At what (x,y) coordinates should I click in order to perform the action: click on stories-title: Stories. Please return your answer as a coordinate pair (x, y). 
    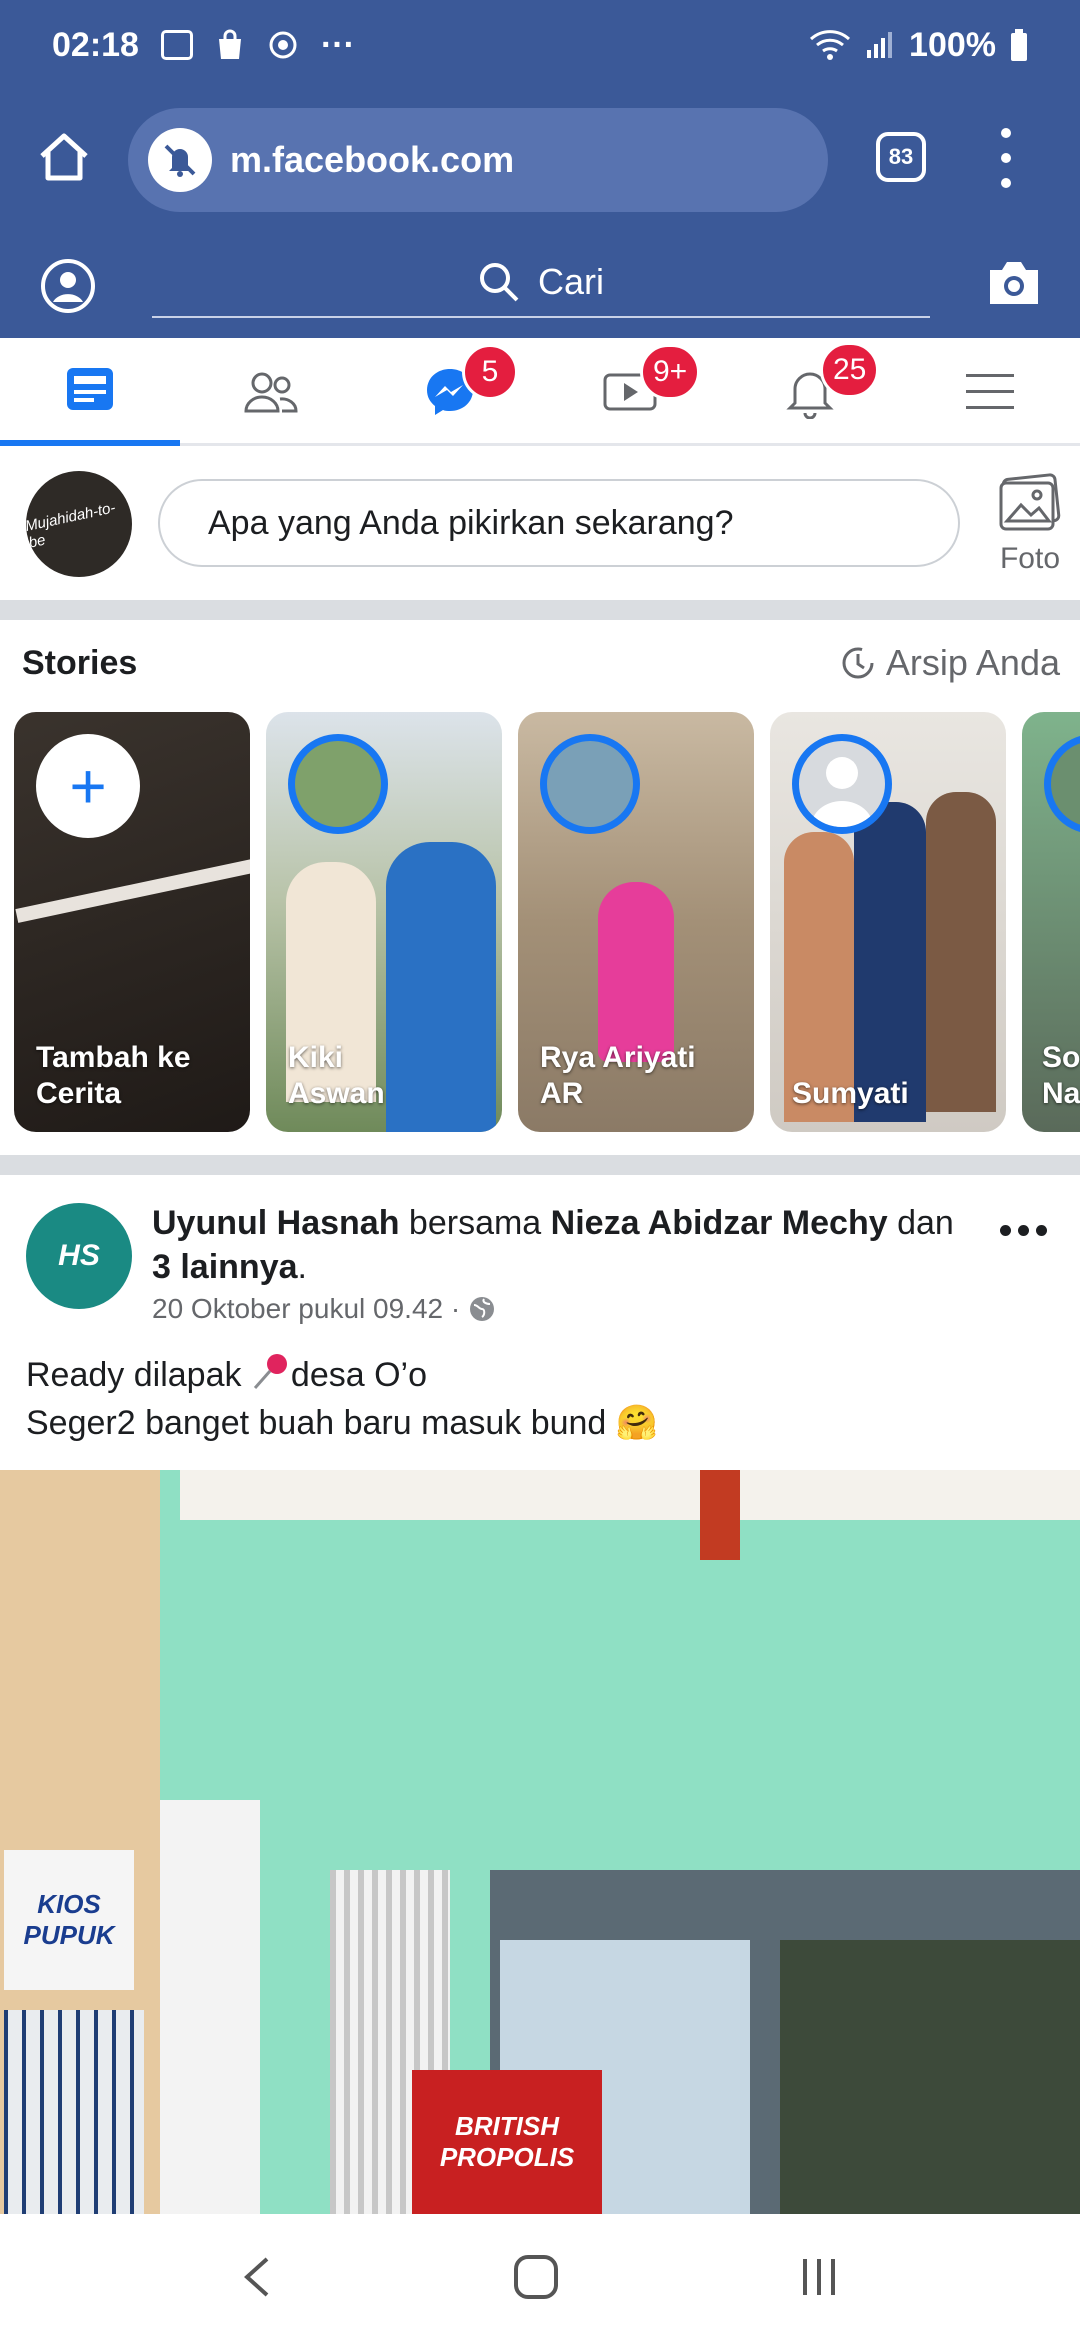
    Looking at the image, I should click on (80, 663).